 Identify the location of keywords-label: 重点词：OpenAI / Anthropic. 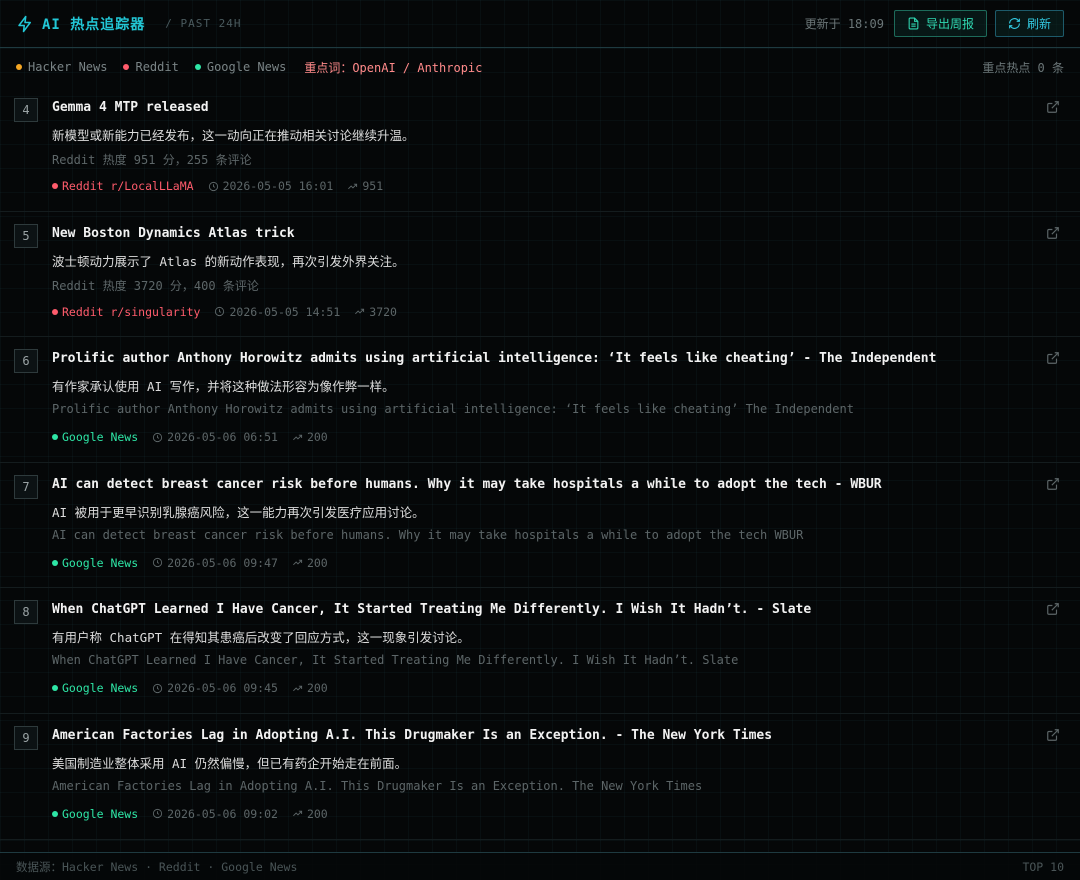
(393, 67).